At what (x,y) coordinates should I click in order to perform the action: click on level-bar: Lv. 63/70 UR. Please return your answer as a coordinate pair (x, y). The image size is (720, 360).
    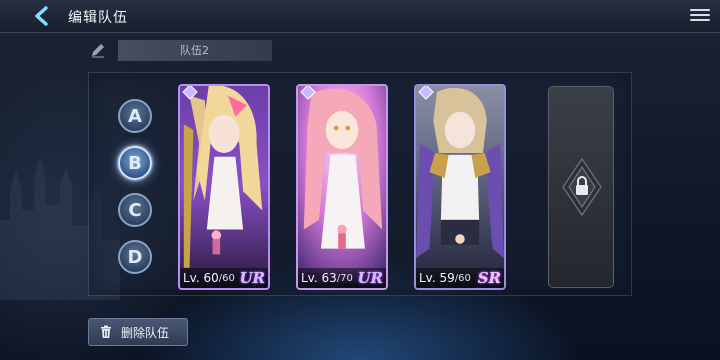
    Looking at the image, I should click on (342, 278).